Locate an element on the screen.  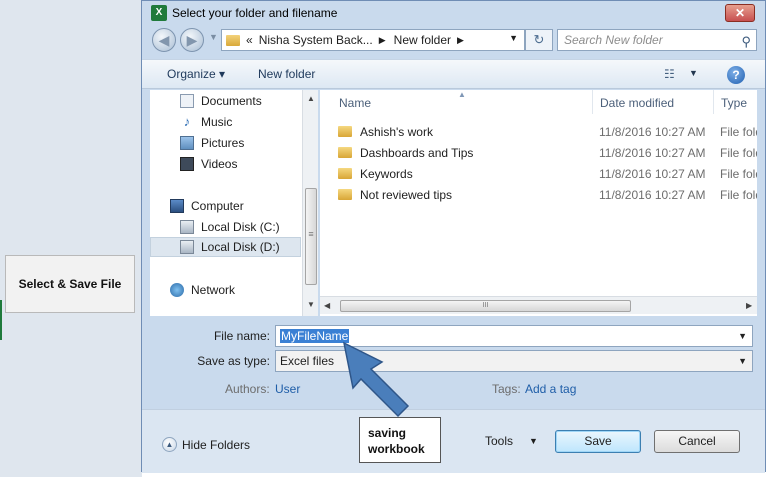
authors-value: User is located at coordinates (287, 389).